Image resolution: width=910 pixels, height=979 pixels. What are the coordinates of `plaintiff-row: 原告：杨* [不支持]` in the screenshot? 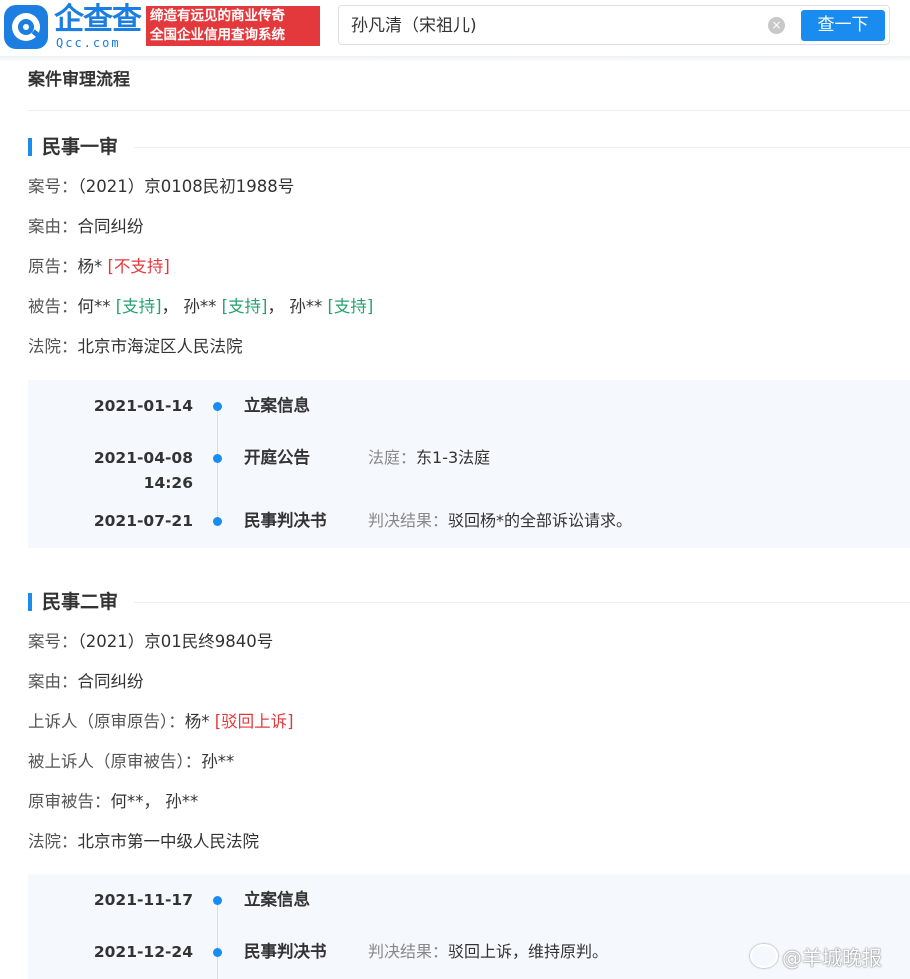 It's located at (99, 267).